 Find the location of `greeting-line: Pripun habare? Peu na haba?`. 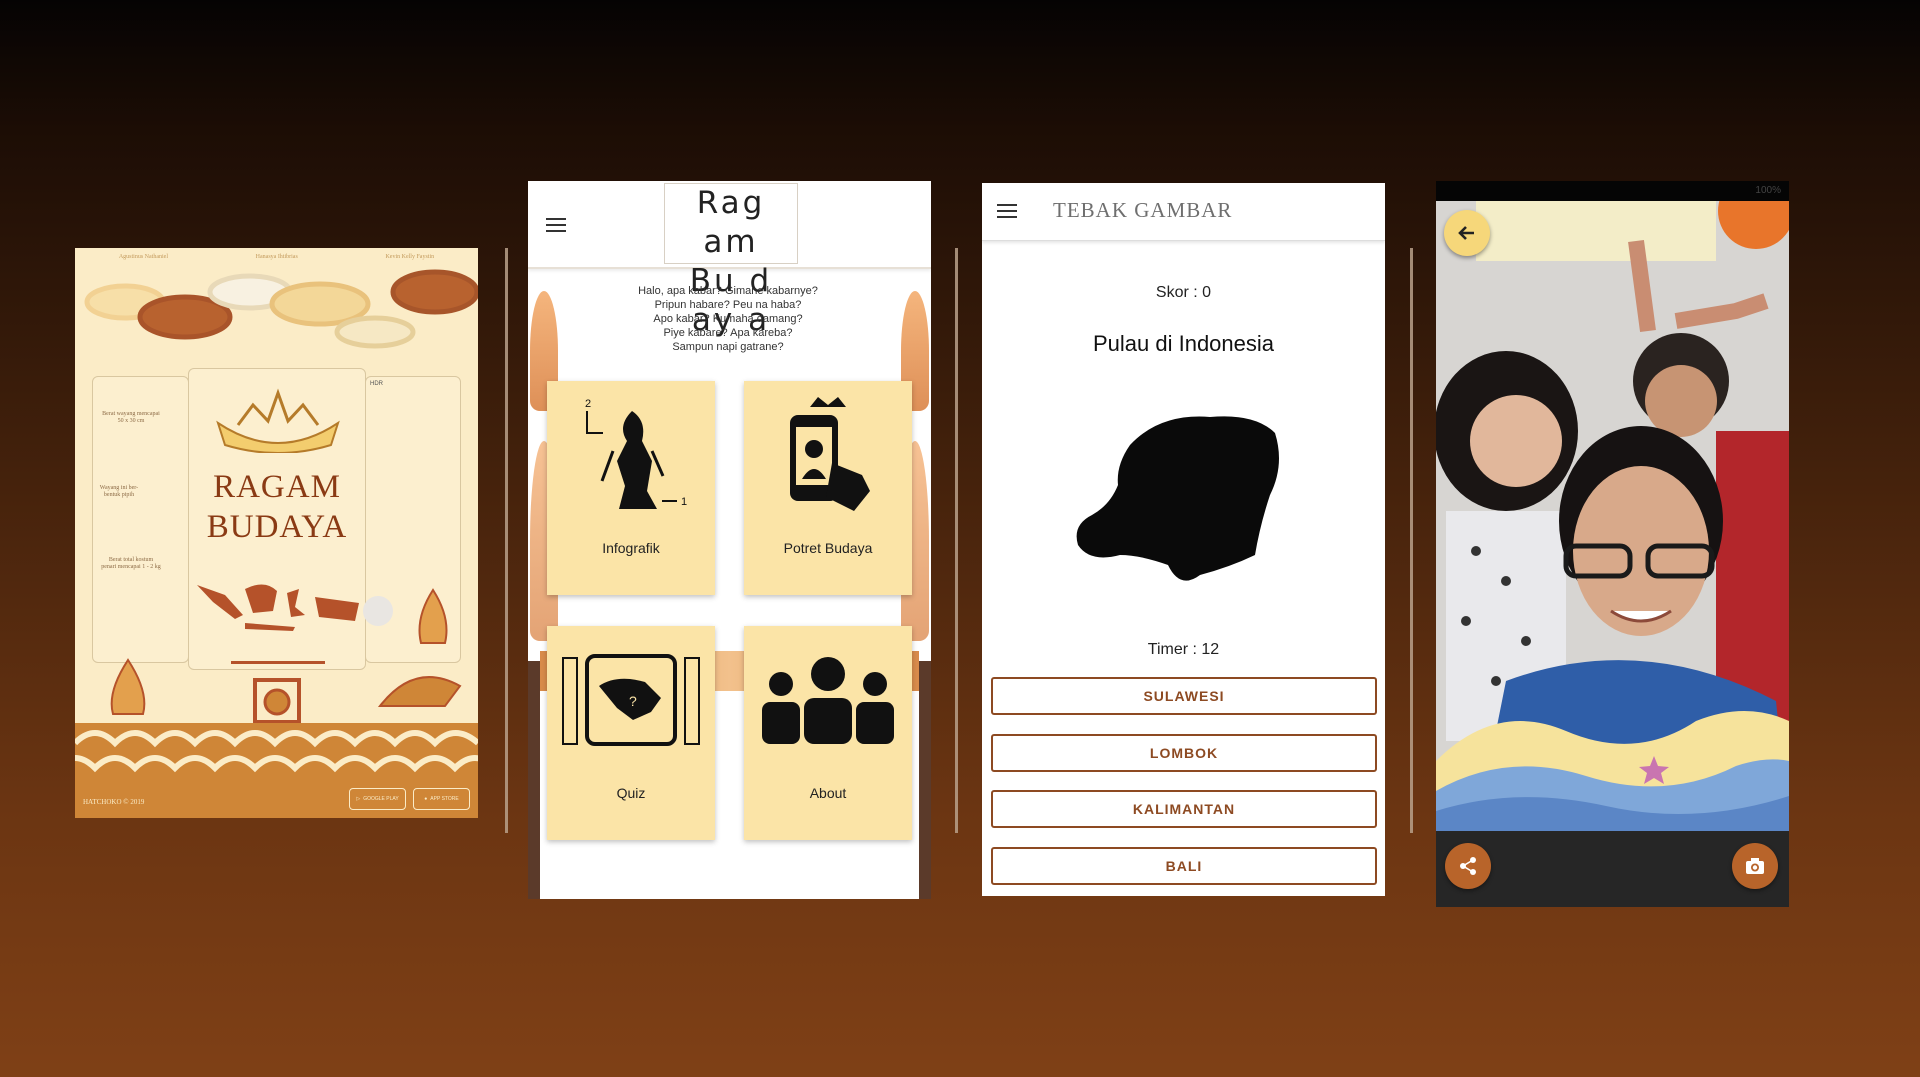

greeting-line: Pripun habare? Peu na haba? is located at coordinates (728, 305).